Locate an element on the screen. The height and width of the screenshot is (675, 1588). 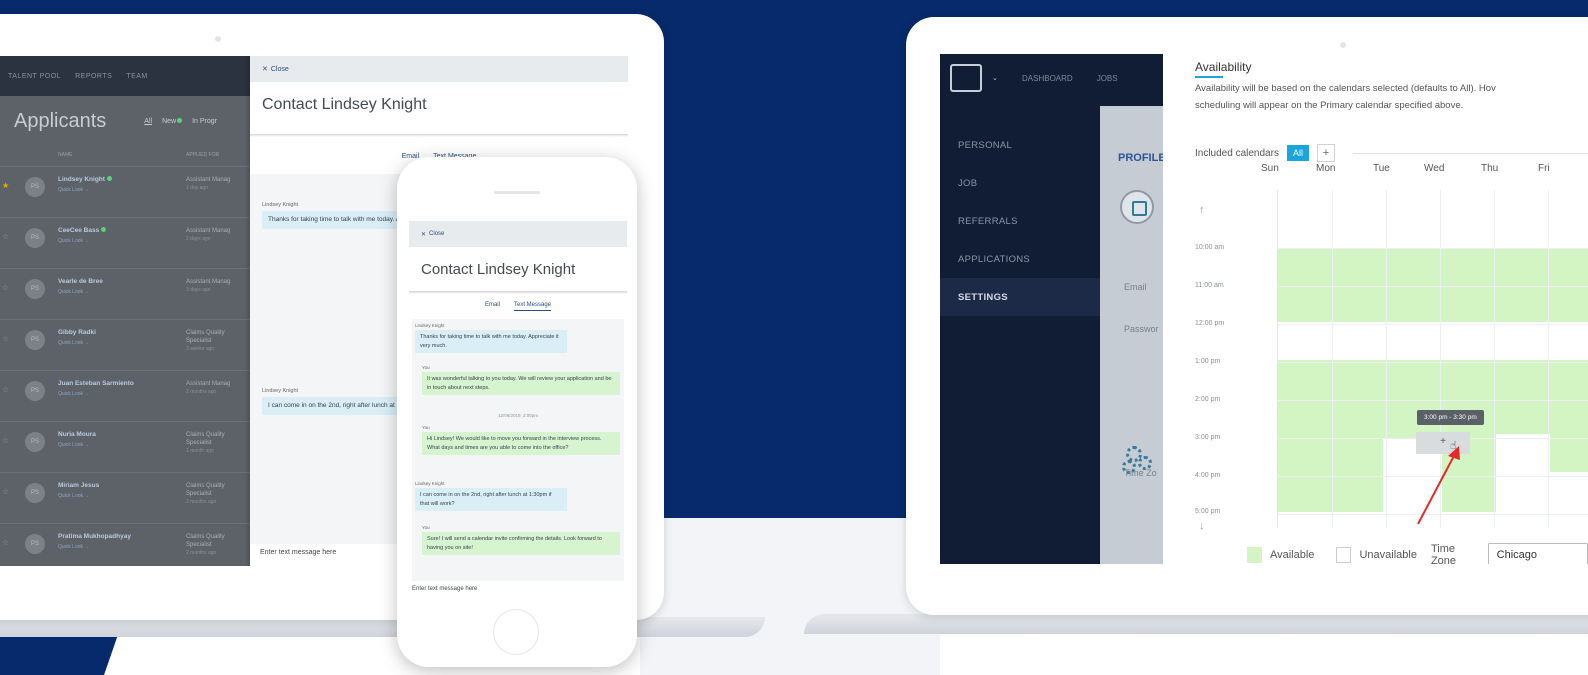
background-gray is located at coordinates (790, 596).